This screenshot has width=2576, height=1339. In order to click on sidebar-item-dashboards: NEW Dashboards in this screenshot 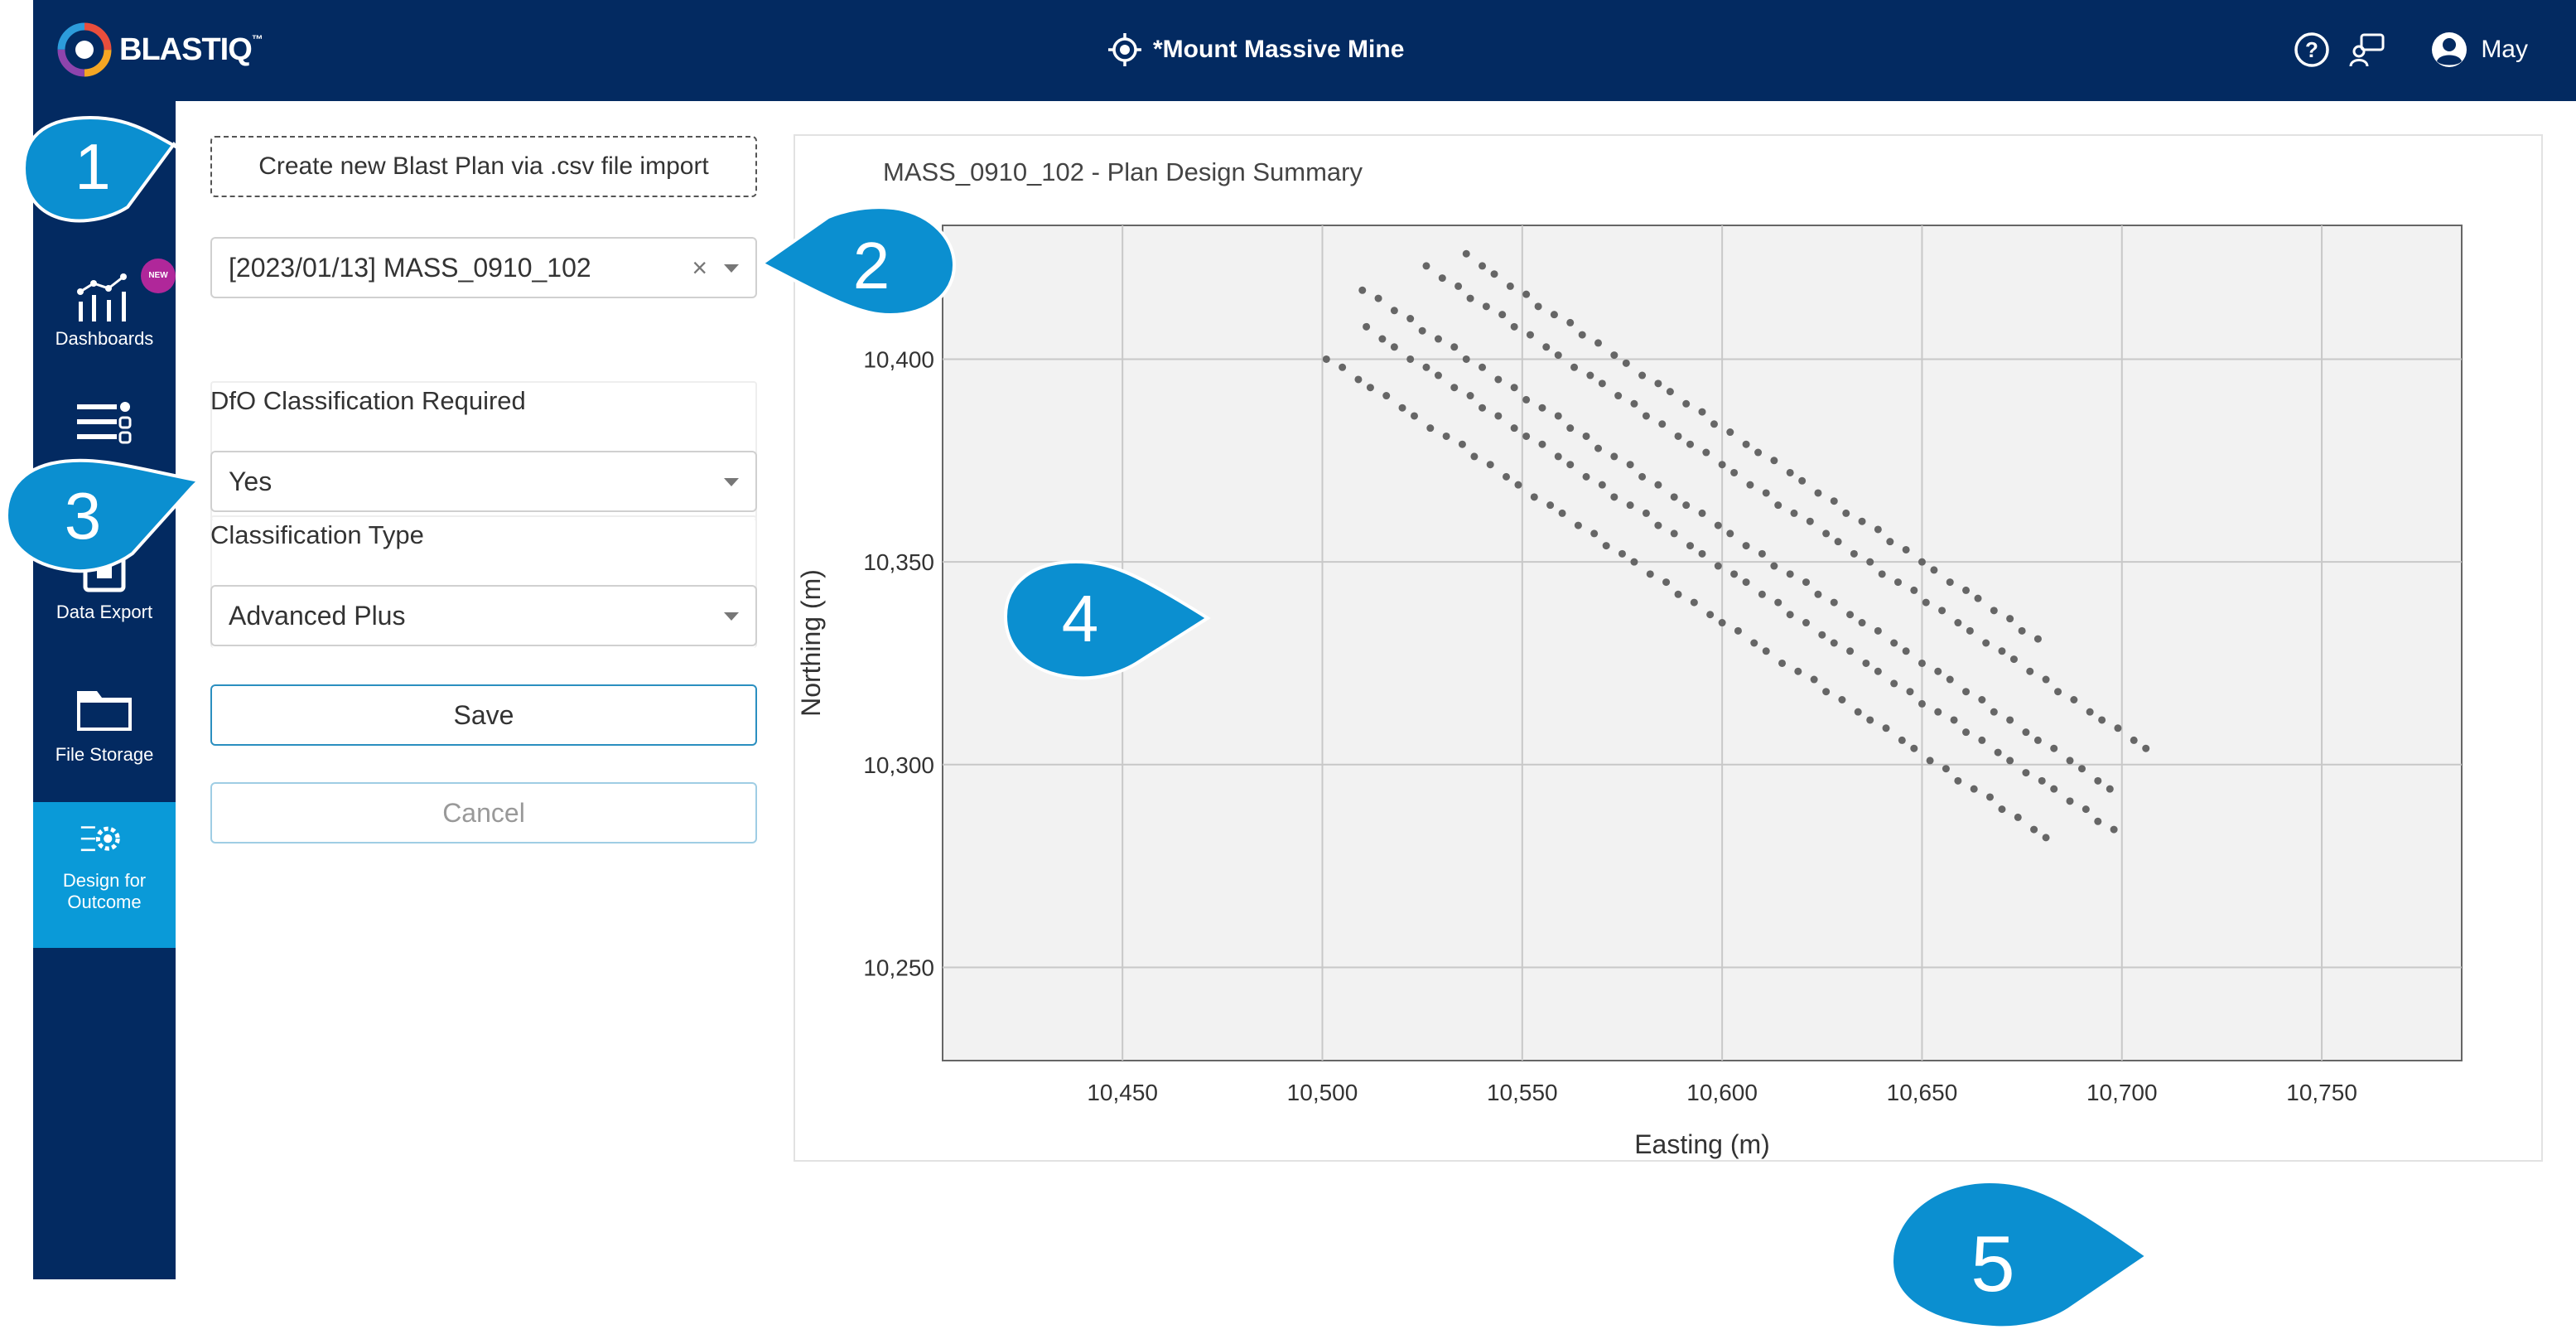, I will do `click(105, 304)`.